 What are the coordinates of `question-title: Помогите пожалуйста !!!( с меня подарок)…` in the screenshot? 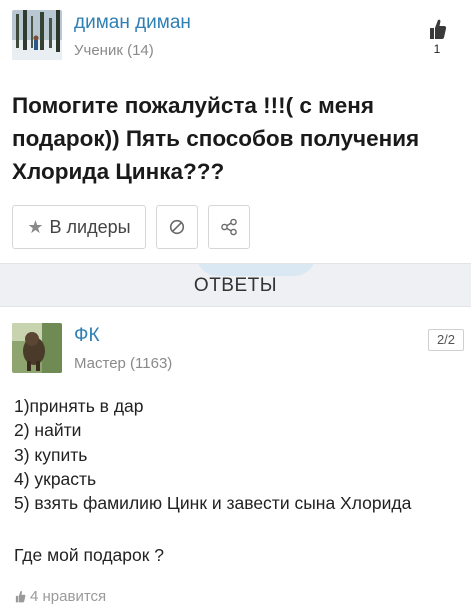 It's located at (216, 138).